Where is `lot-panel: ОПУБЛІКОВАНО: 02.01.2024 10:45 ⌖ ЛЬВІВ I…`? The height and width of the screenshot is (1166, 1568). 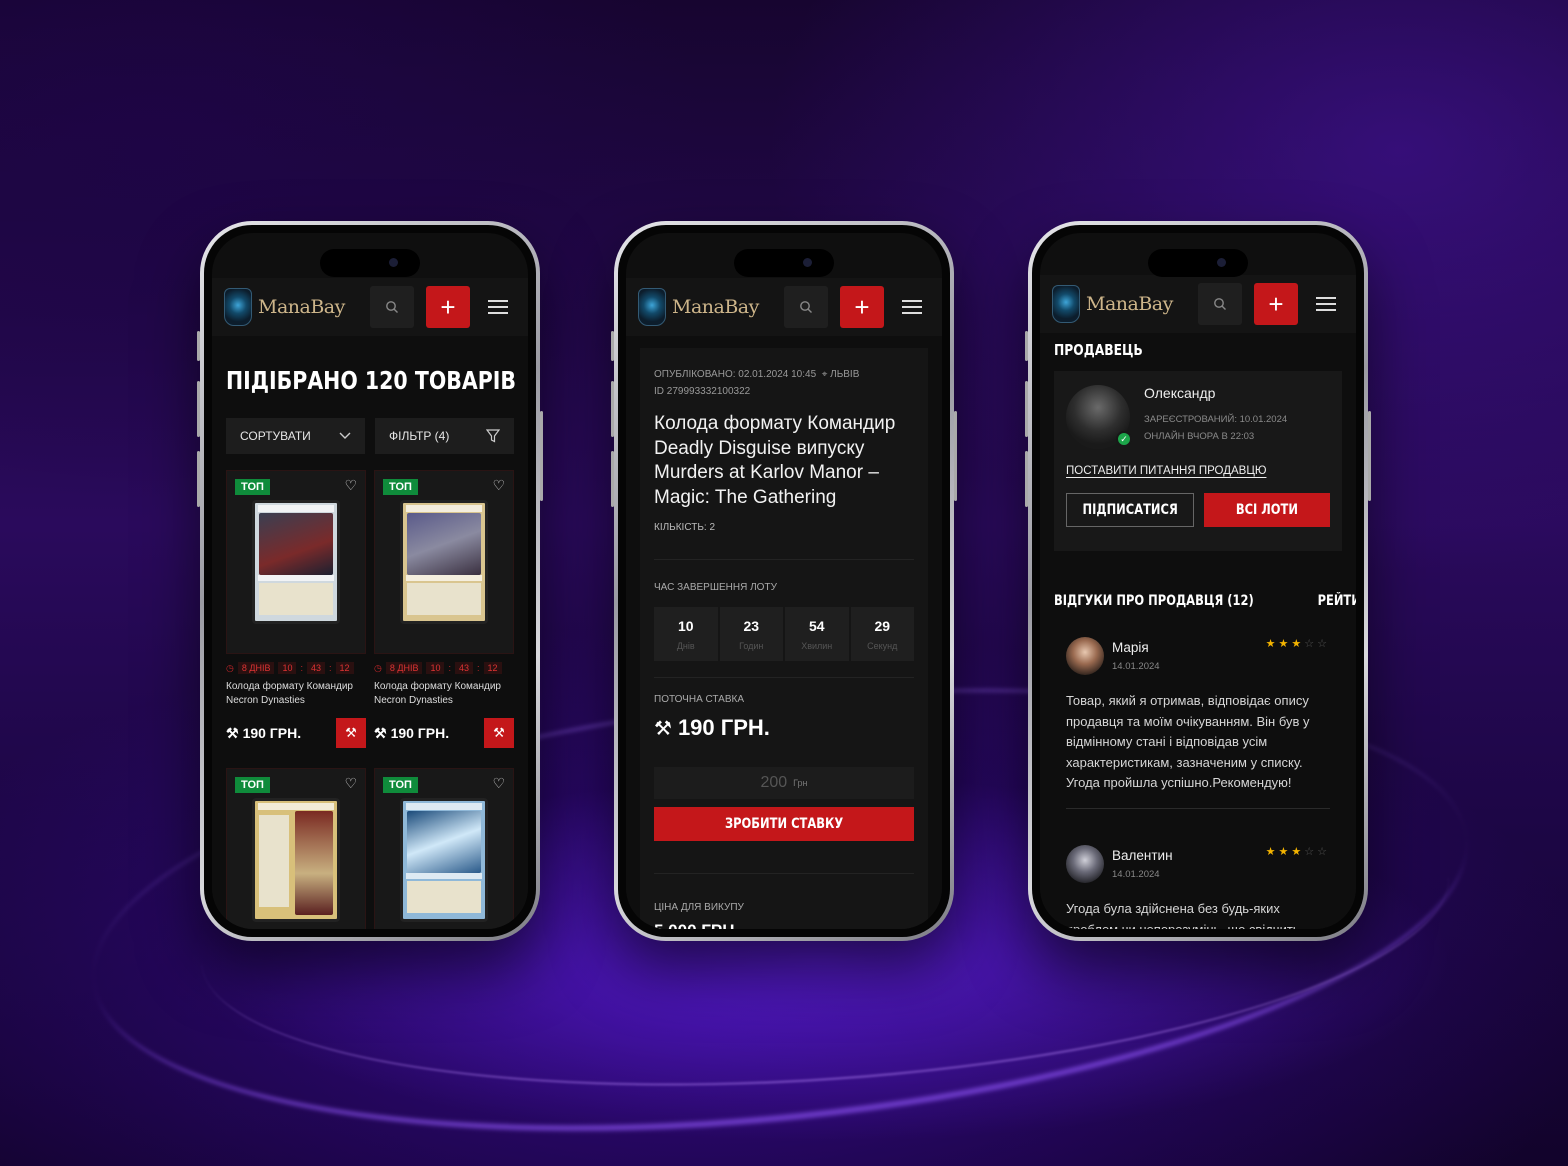
lot-panel: ОПУБЛІКОВАНО: 02.01.2024 10:45 ⌖ ЛЬВІВ I… is located at coordinates (784, 638).